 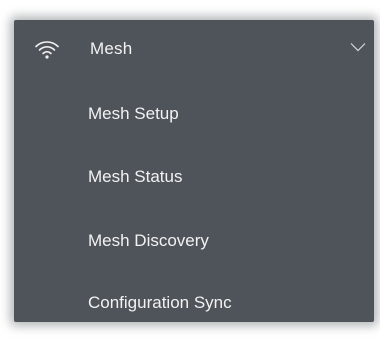 I want to click on submenu-item-mesh-status: Mesh Status, so click(x=194, y=177).